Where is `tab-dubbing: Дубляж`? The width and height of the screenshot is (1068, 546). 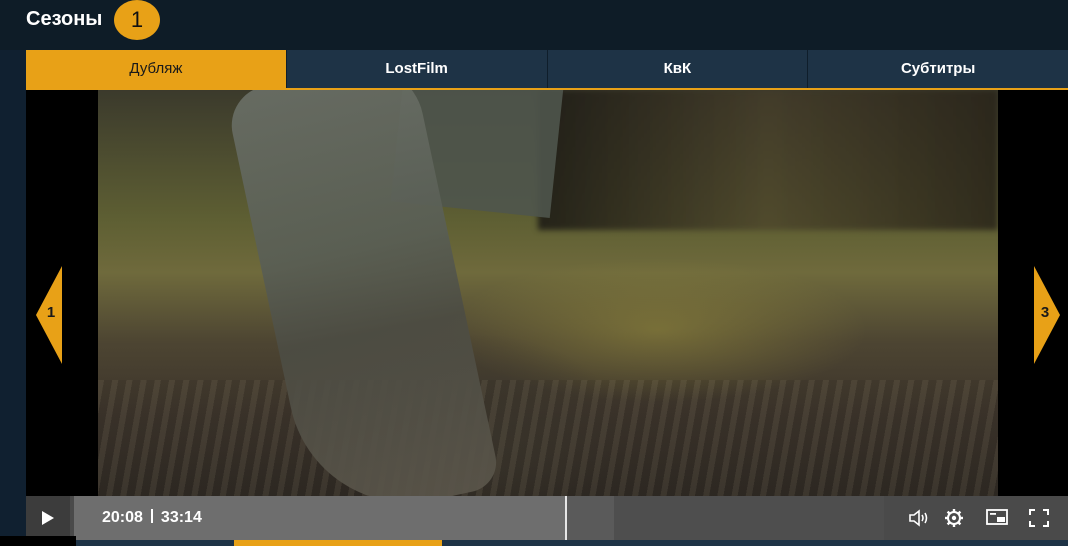
tab-dubbing: Дубляж is located at coordinates (156, 69).